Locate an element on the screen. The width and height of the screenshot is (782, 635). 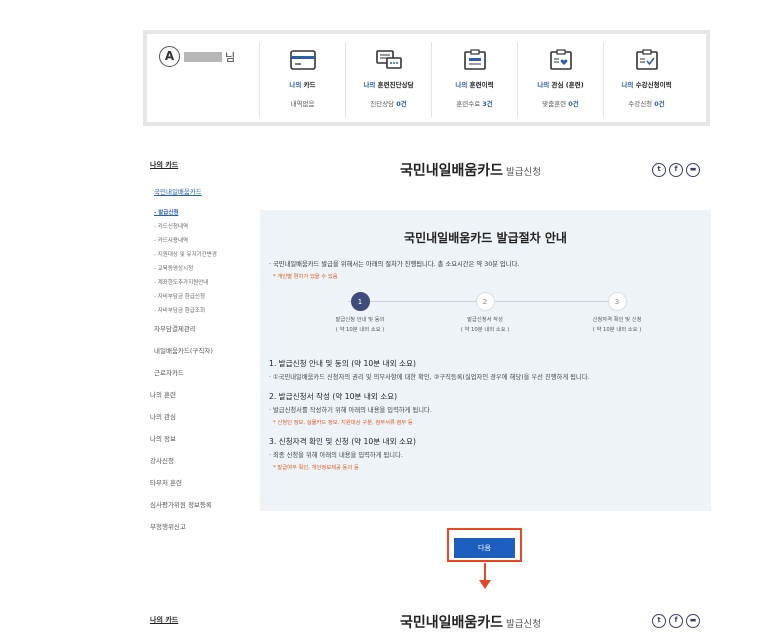
section-heading: 2. 발급신청서 작성 (약 10분 내외 소요) is located at coordinates (333, 396).